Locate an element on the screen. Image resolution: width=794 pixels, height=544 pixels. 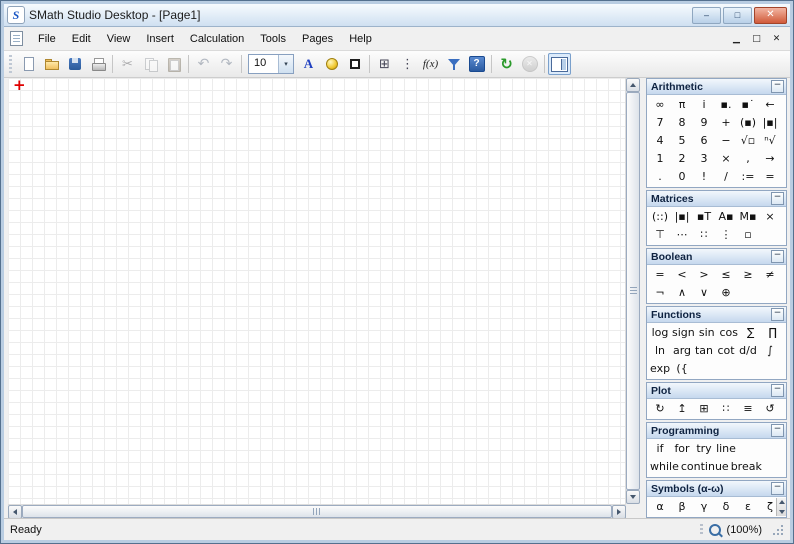
horizontal-scroll-thumb is located at coordinates (317, 511).